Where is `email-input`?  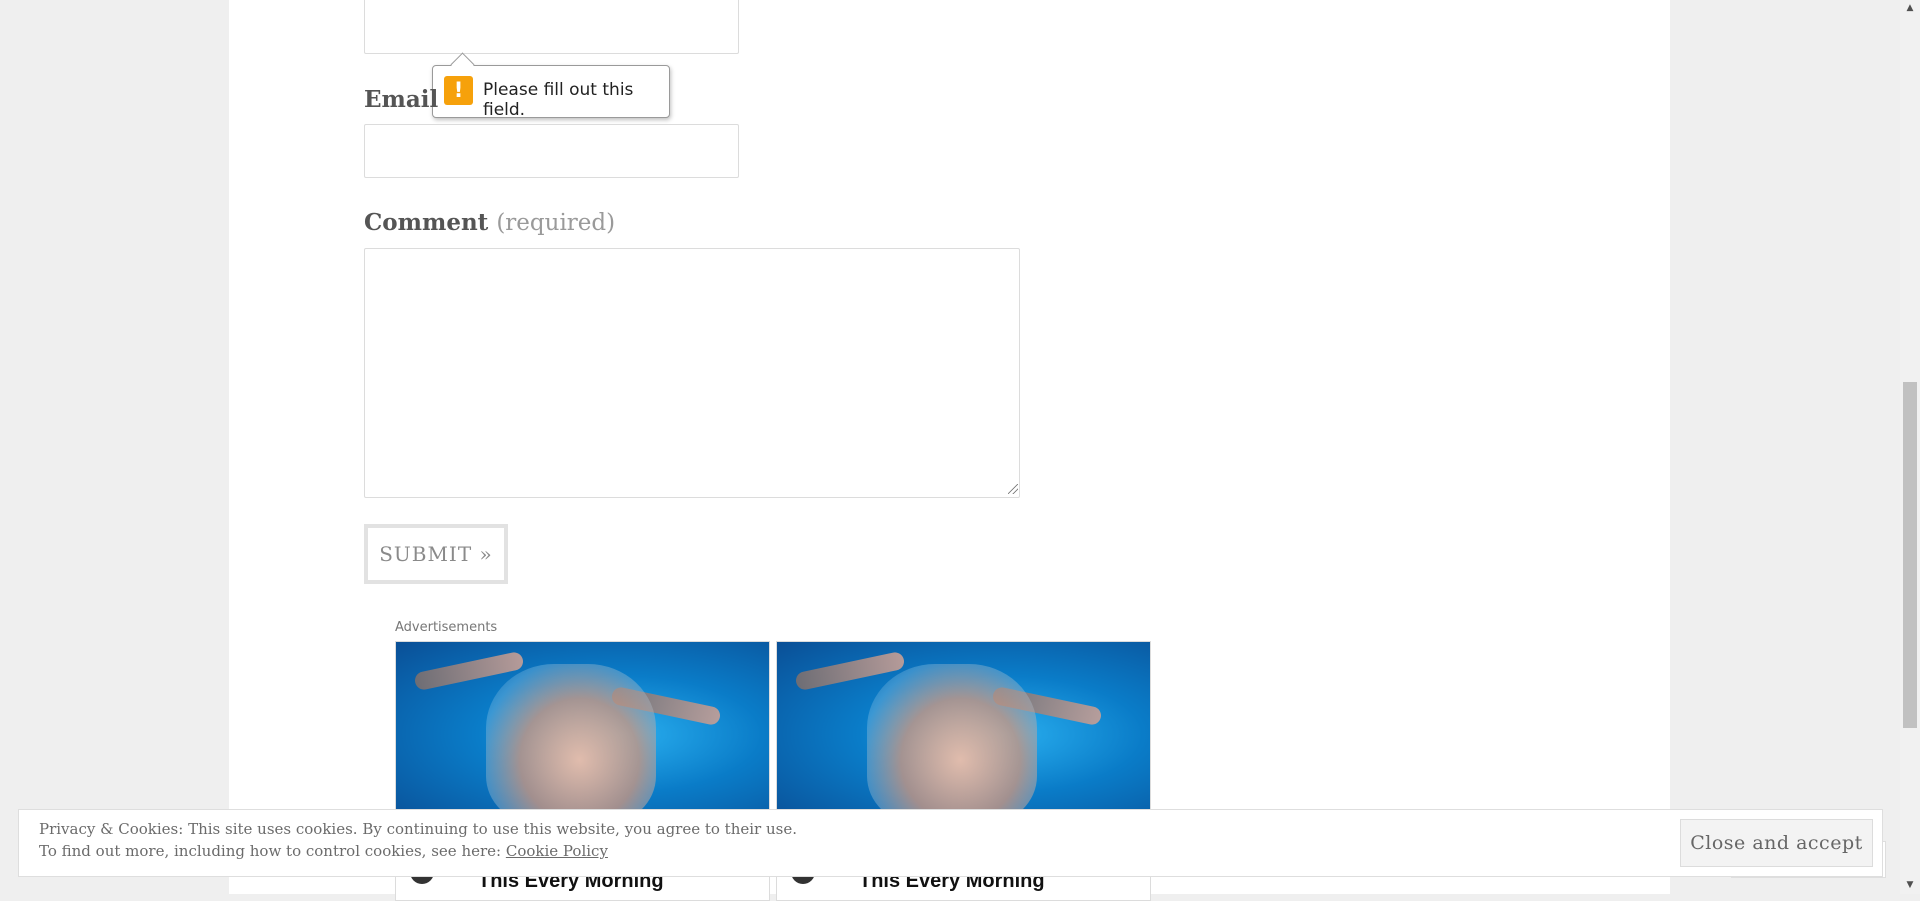
email-input is located at coordinates (551, 151).